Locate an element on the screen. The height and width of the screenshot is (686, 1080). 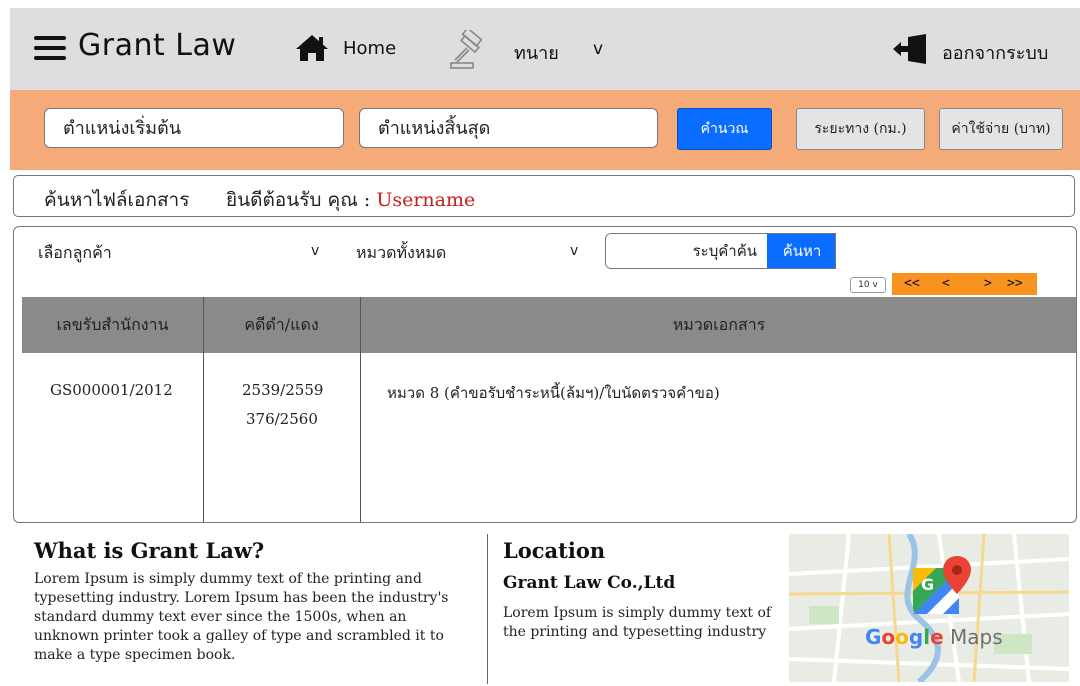
username-label: Username is located at coordinates (426, 200).